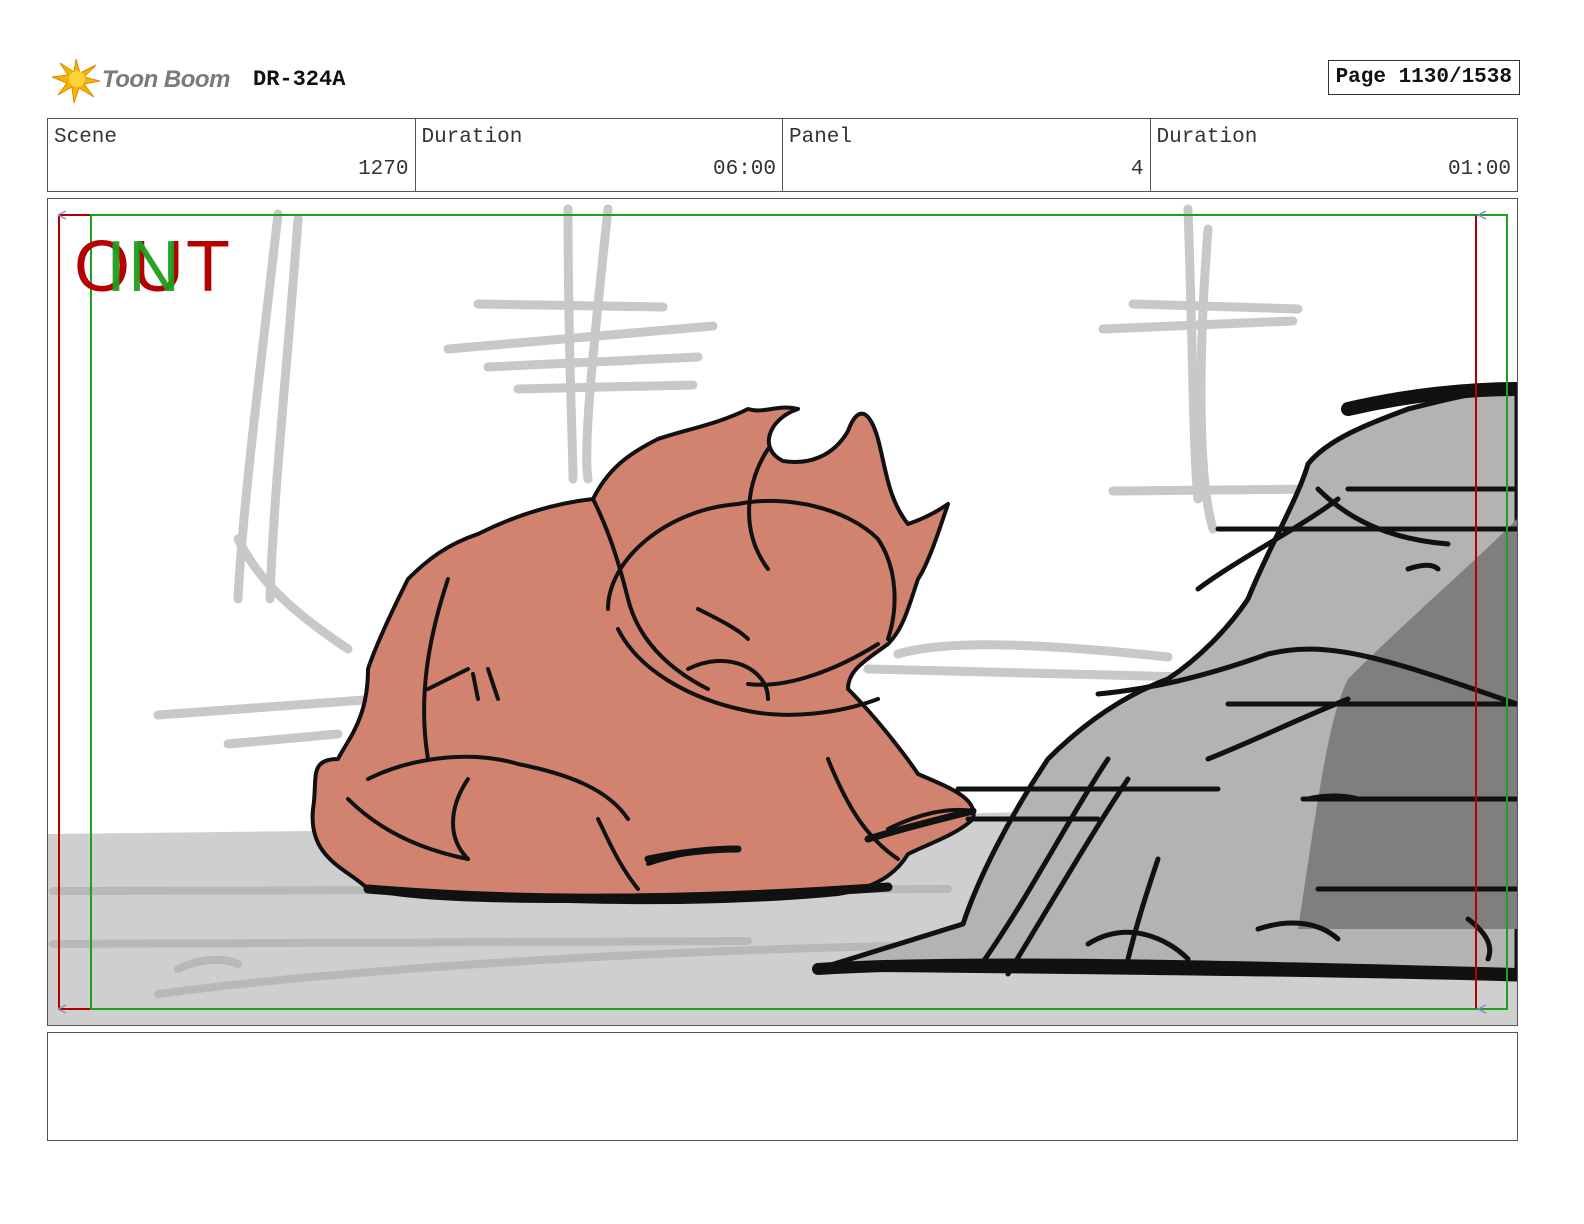 This screenshot has width=1584, height=1224. Describe the element at coordinates (76, 81) in the screenshot. I see `starburst-icon` at that location.